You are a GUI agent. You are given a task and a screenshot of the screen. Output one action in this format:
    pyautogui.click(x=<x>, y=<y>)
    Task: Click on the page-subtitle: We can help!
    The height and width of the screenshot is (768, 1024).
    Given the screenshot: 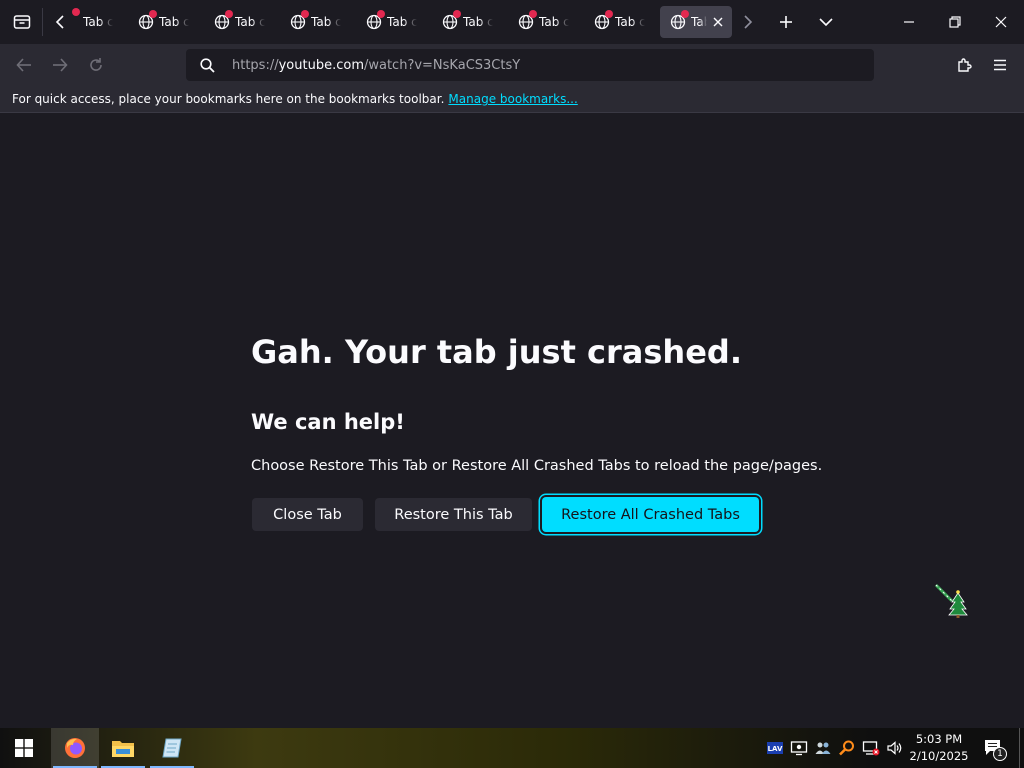 What is the action you would take?
    pyautogui.click(x=328, y=422)
    